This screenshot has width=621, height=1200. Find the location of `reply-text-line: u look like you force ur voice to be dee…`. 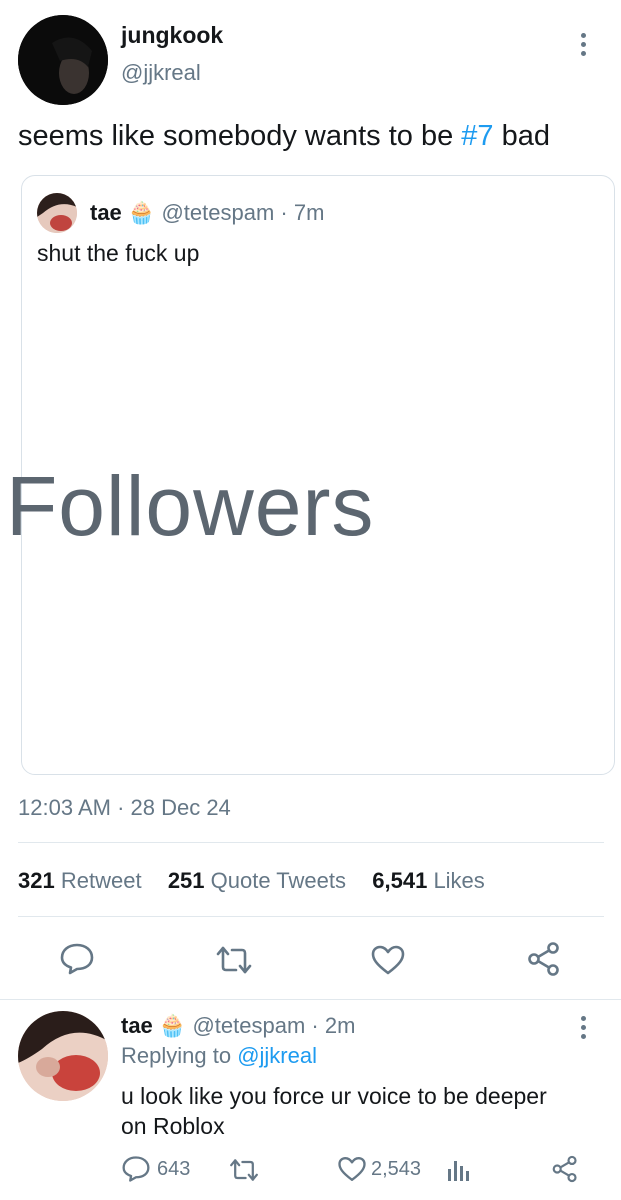

reply-text-line: u look like you force ur voice to be dee… is located at coordinates (334, 1096).